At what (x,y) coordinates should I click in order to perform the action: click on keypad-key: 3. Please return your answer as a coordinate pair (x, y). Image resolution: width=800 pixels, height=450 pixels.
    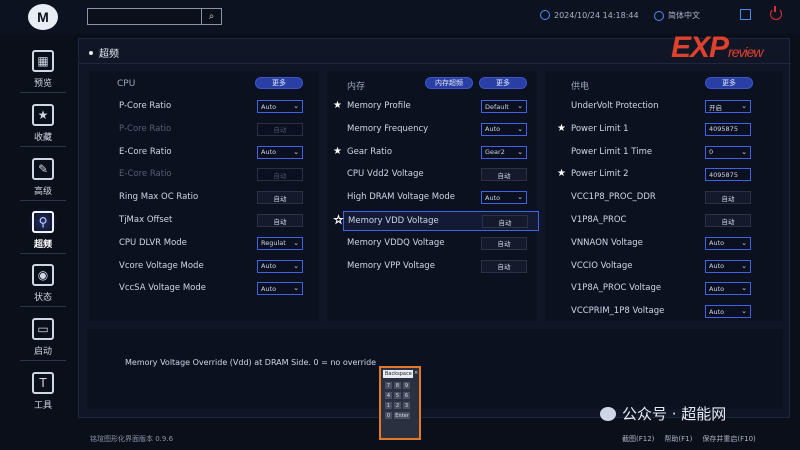
    Looking at the image, I should click on (406, 405).